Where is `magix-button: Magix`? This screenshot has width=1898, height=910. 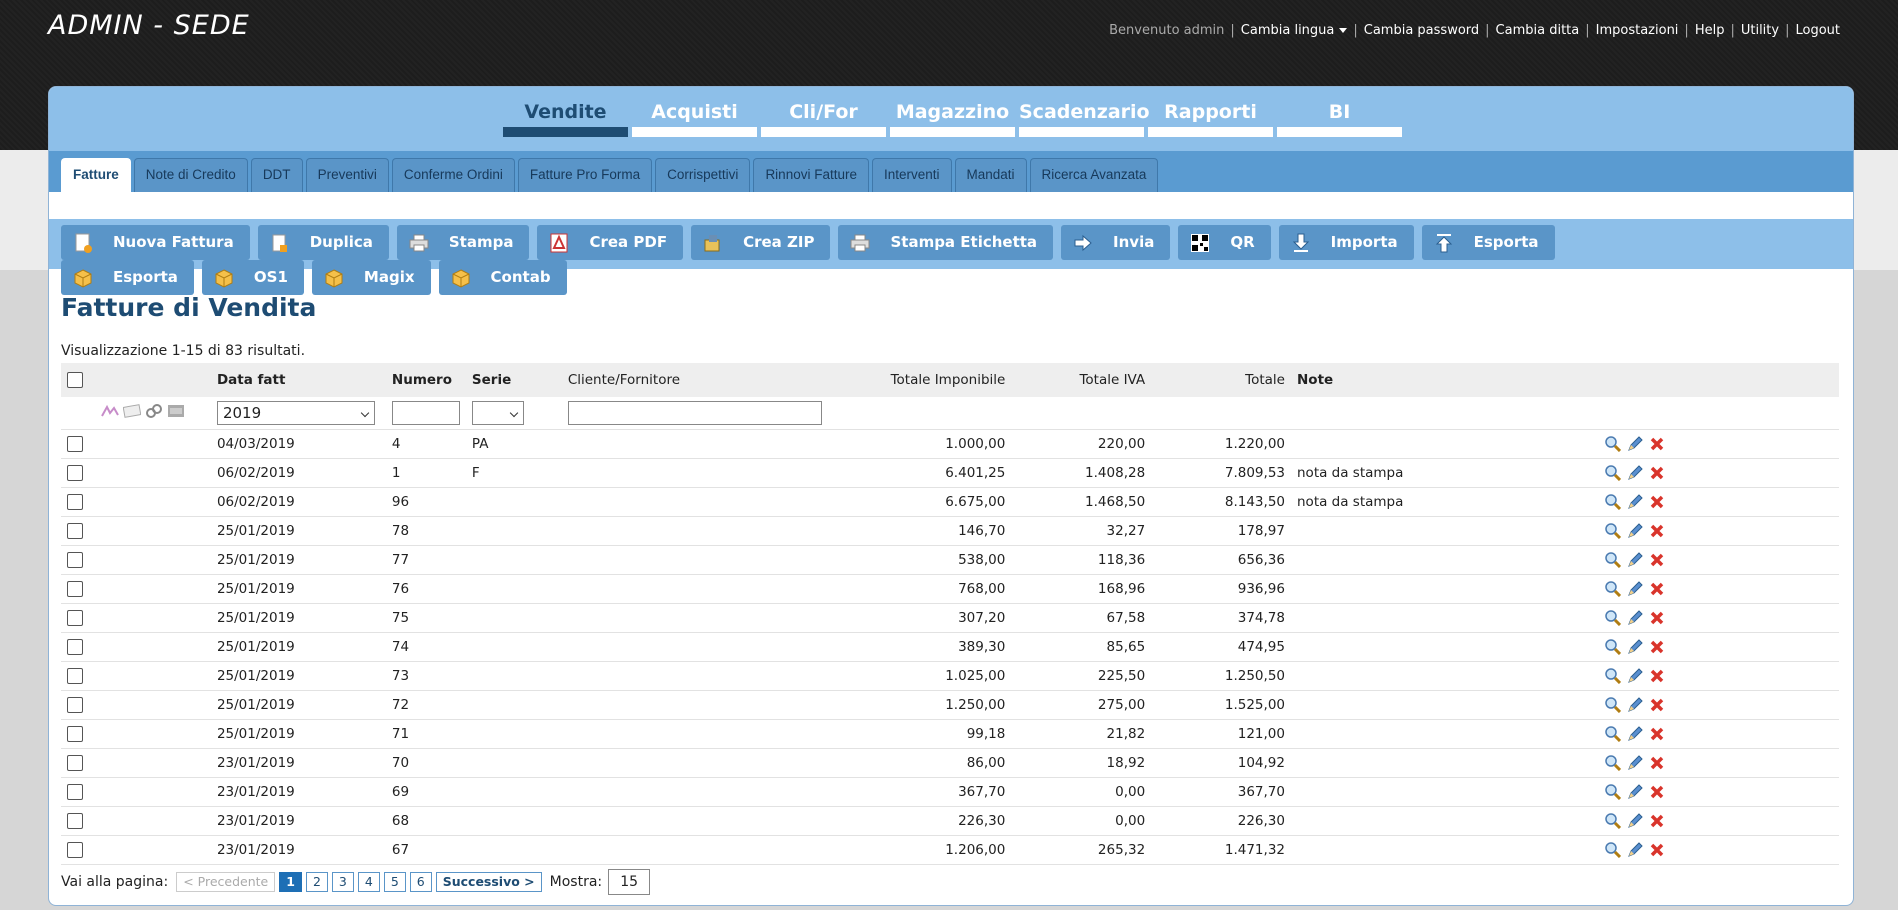 magix-button: Magix is located at coordinates (371, 277).